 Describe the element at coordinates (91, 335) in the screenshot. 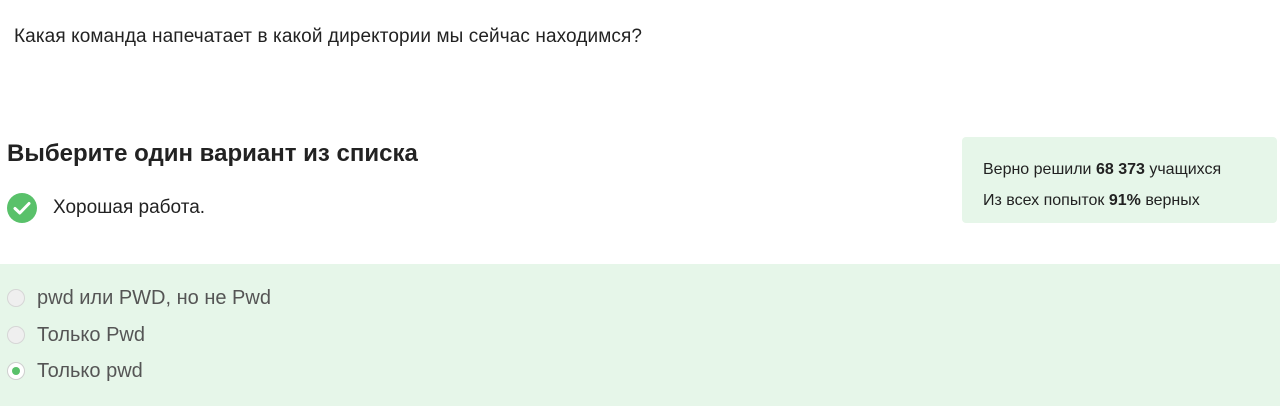

I see `option-label: Только Pwd` at that location.